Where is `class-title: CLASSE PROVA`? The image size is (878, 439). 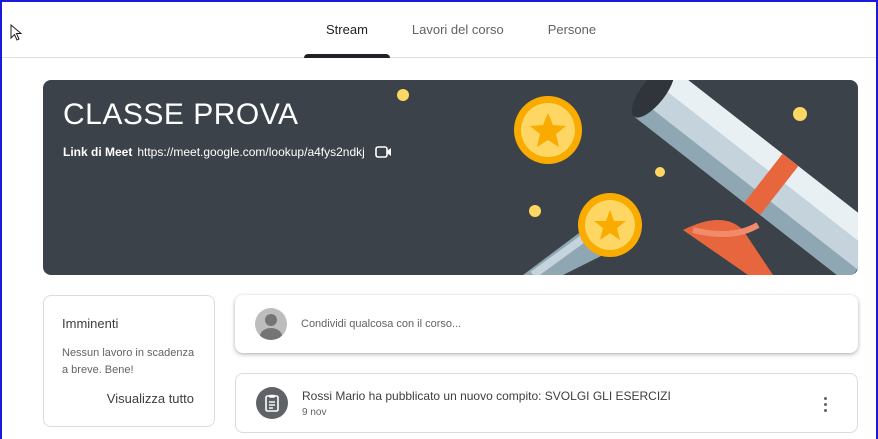
class-title: CLASSE PROVA is located at coordinates (181, 114).